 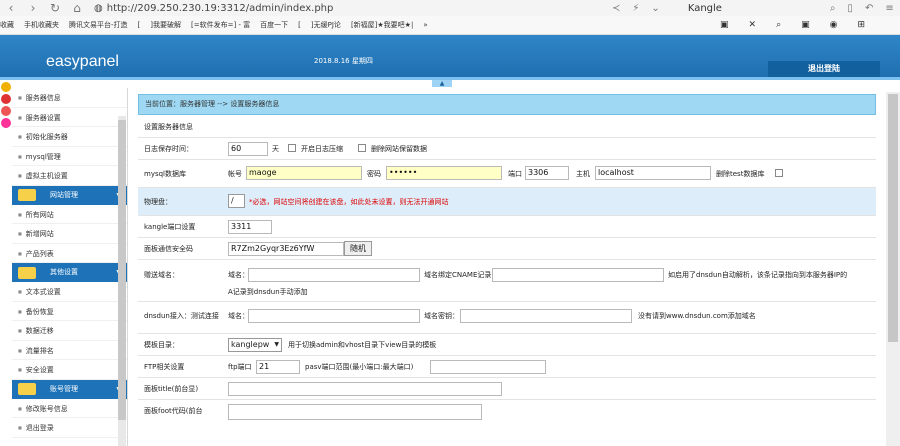 What do you see at coordinates (655, 8) in the screenshot?
I see `dropdown-icon: ⌄` at bounding box center [655, 8].